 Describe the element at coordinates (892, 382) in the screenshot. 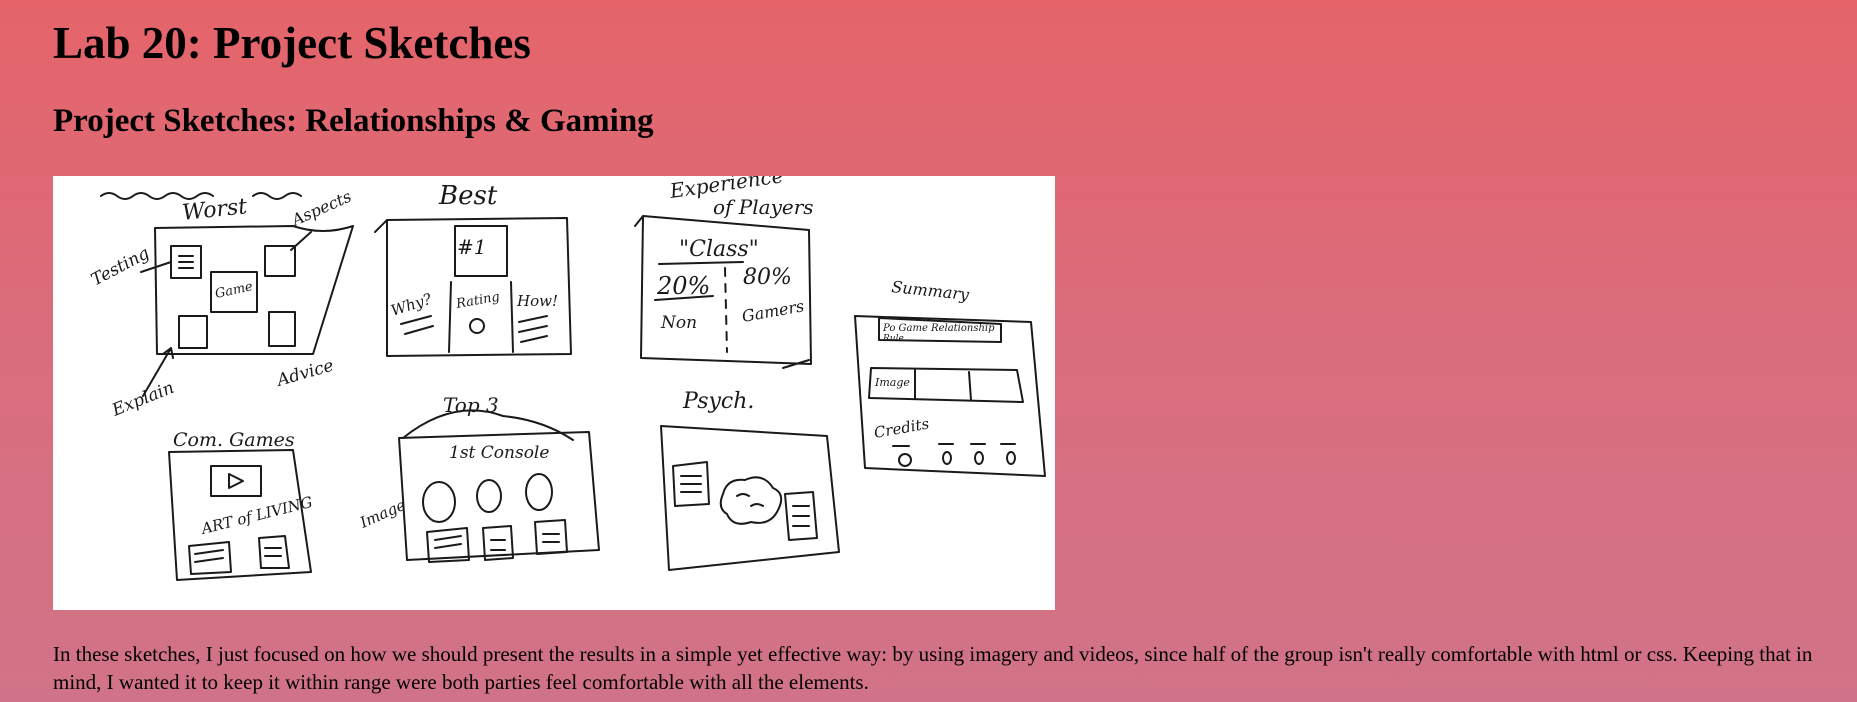

I see `label-summary-image: Image` at that location.